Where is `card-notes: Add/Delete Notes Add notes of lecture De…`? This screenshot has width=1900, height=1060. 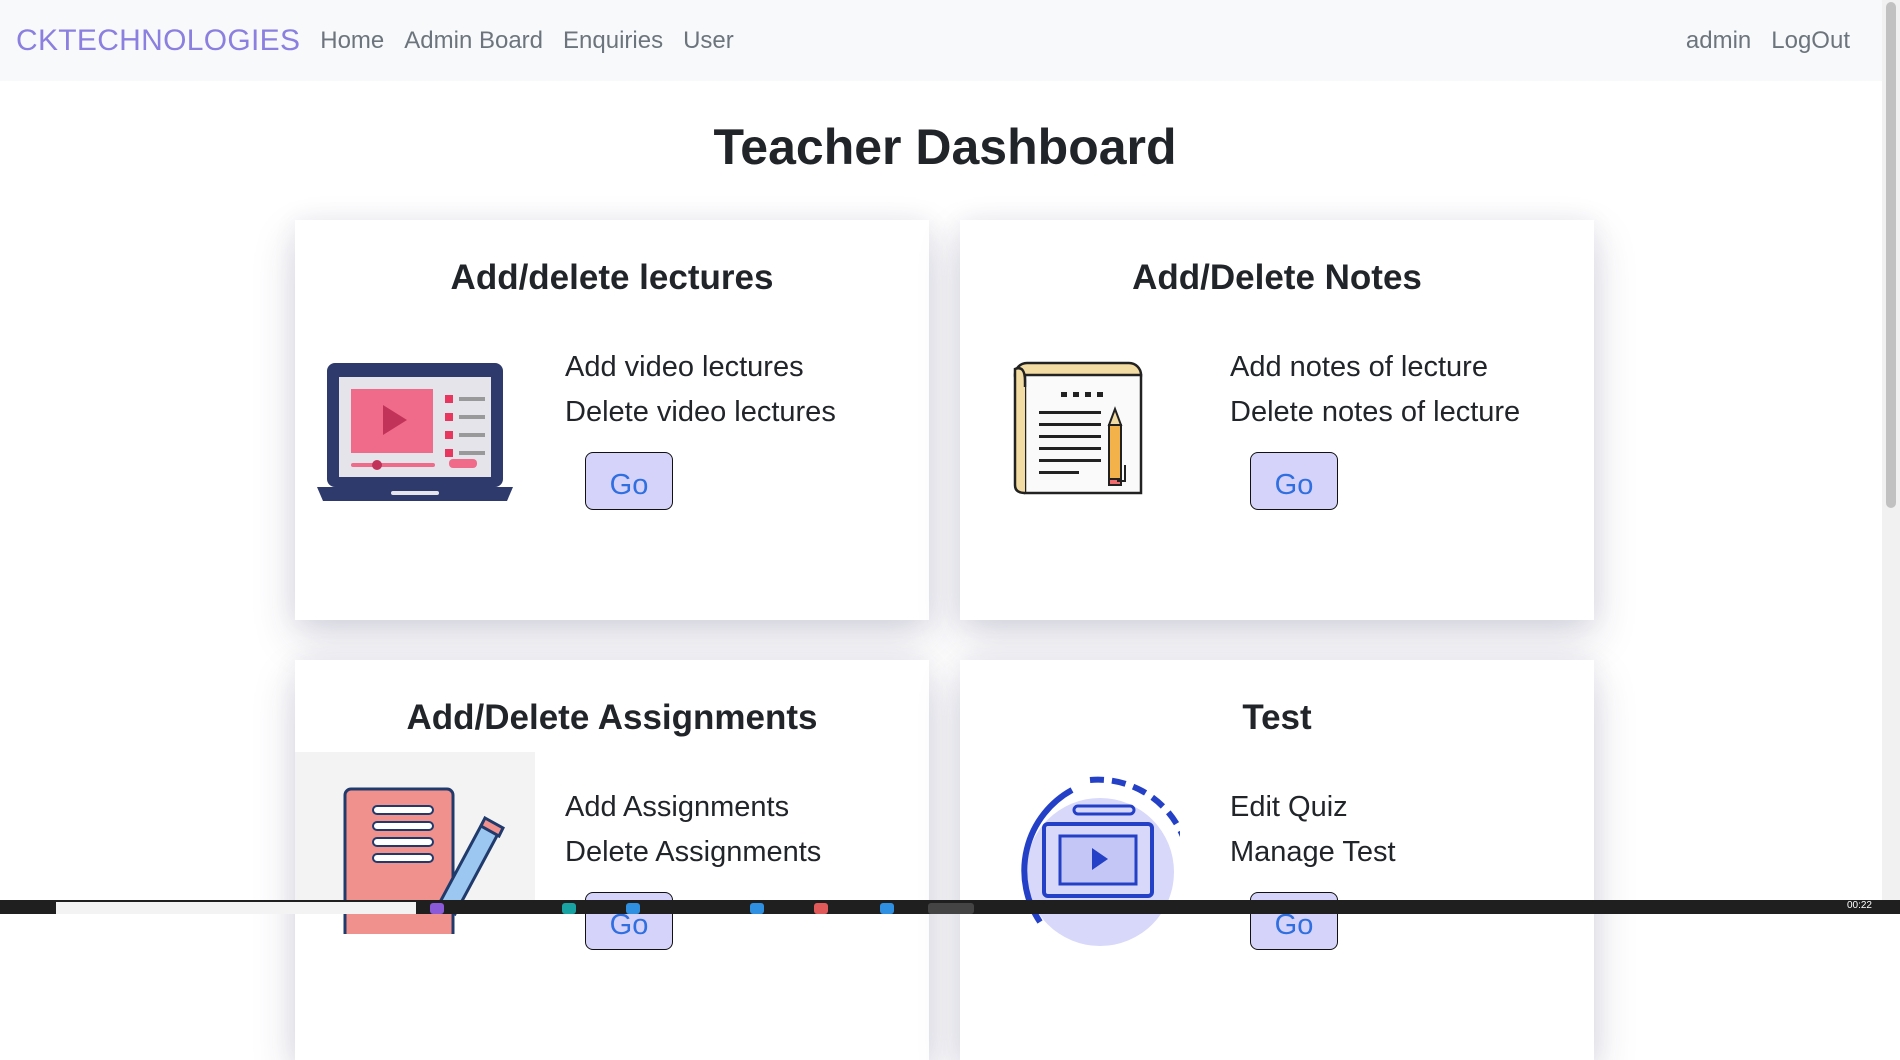
card-notes: Add/Delete Notes Add notes of lecture De… is located at coordinates (1277, 420).